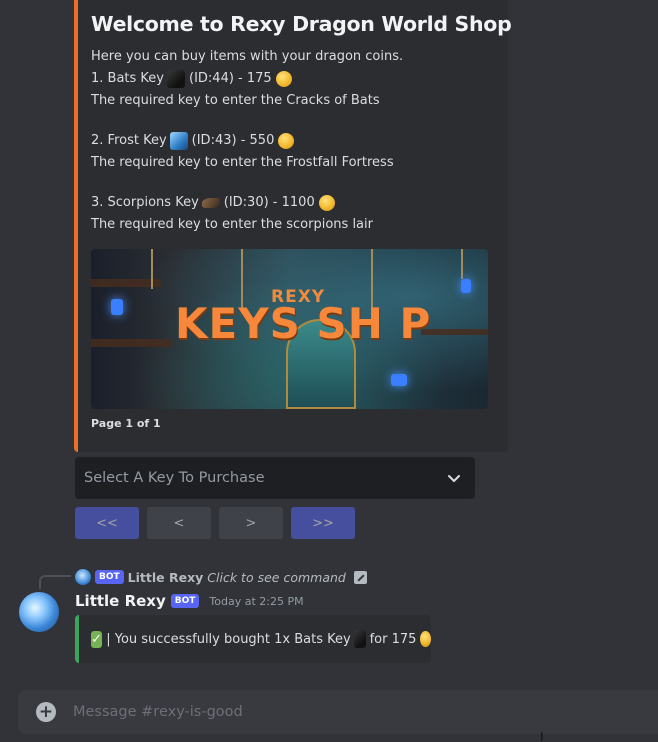 This screenshot has width=658, height=742. Describe the element at coordinates (360, 577) in the screenshot. I see `slash-command-icon` at that location.